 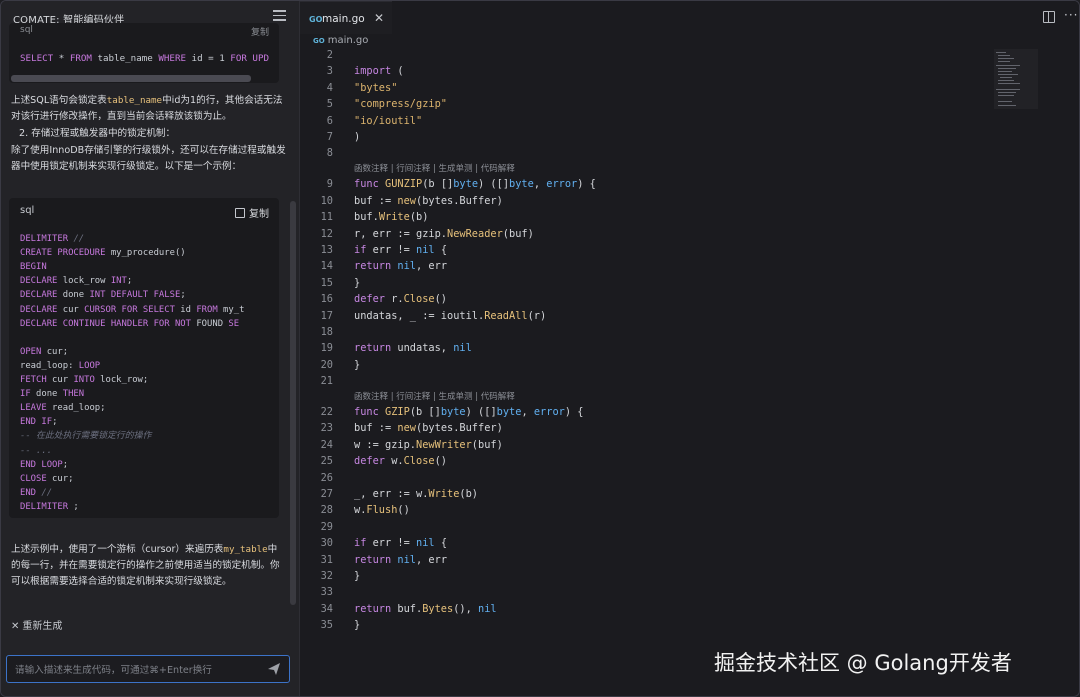 What do you see at coordinates (326, 461) in the screenshot?
I see `line-number: 25` at bounding box center [326, 461].